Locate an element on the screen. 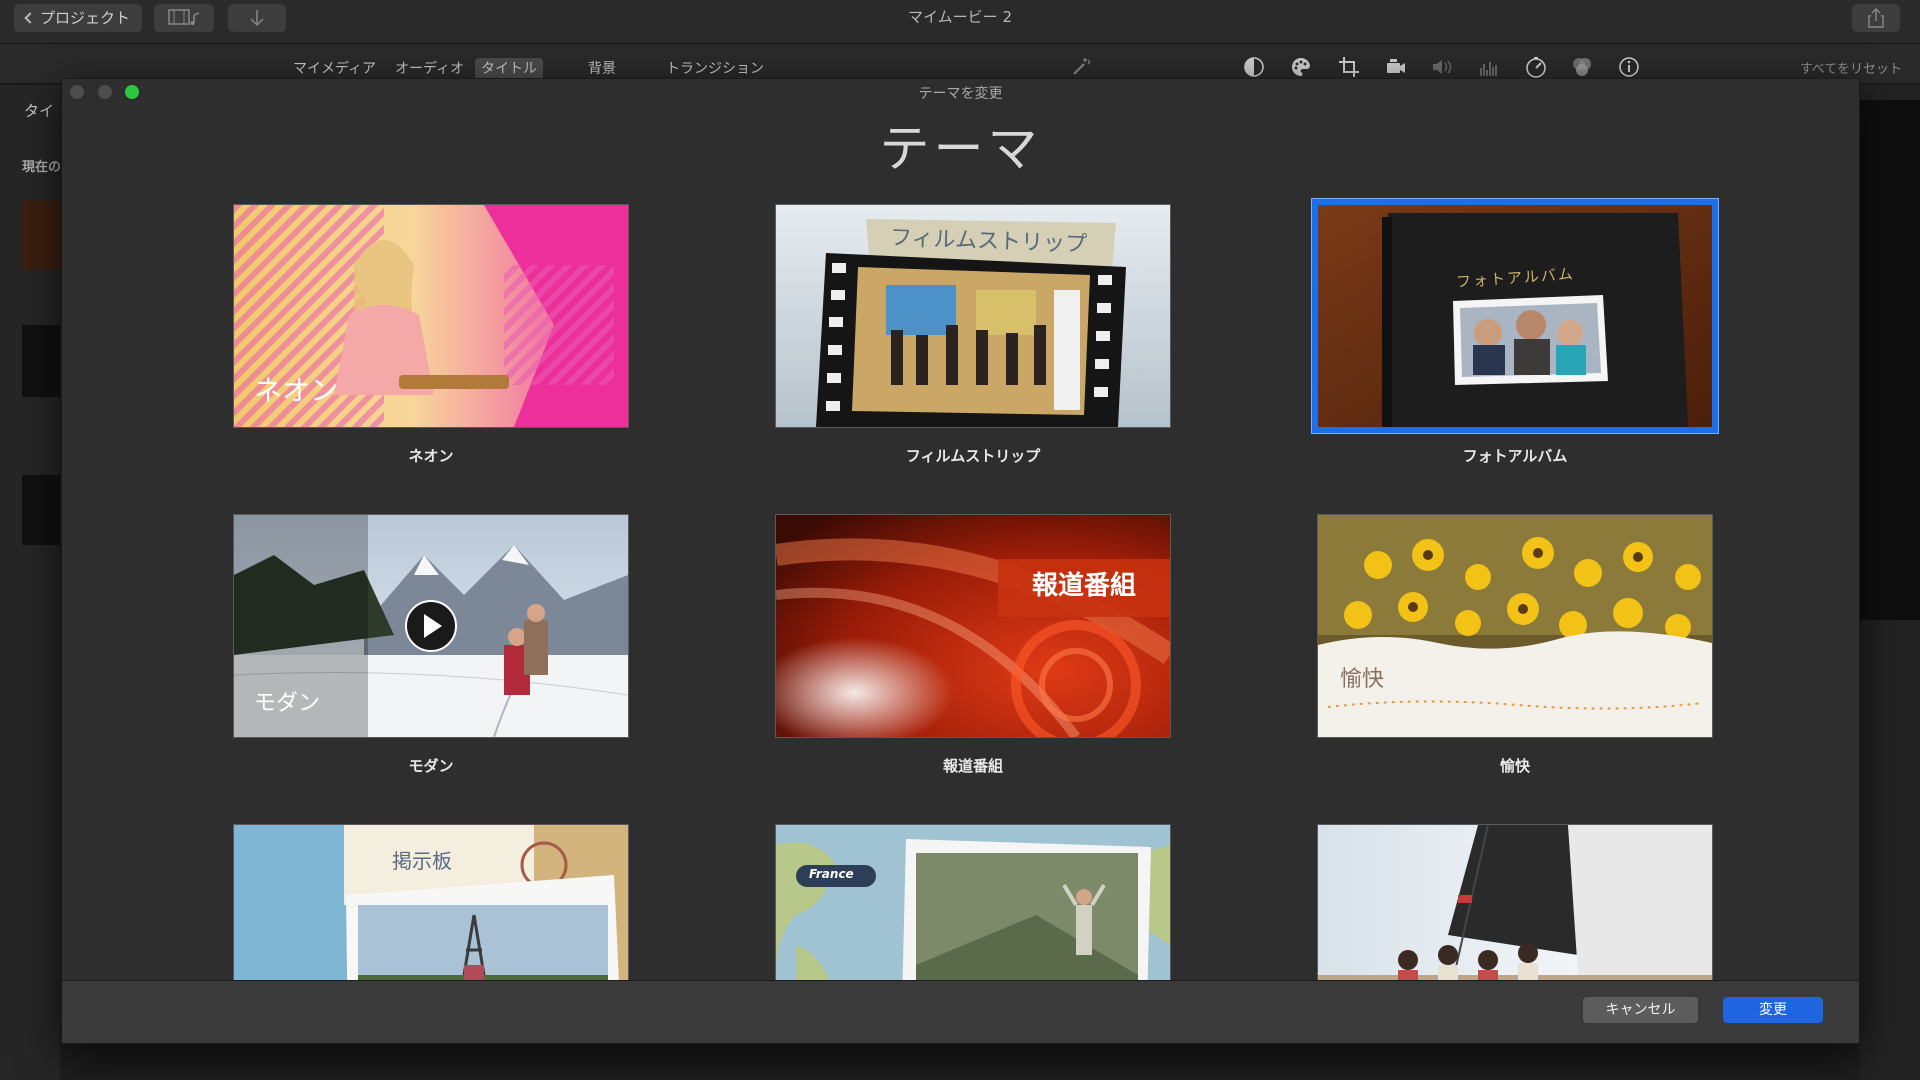 This screenshot has width=1920, height=1080. share-icon is located at coordinates (1876, 18).